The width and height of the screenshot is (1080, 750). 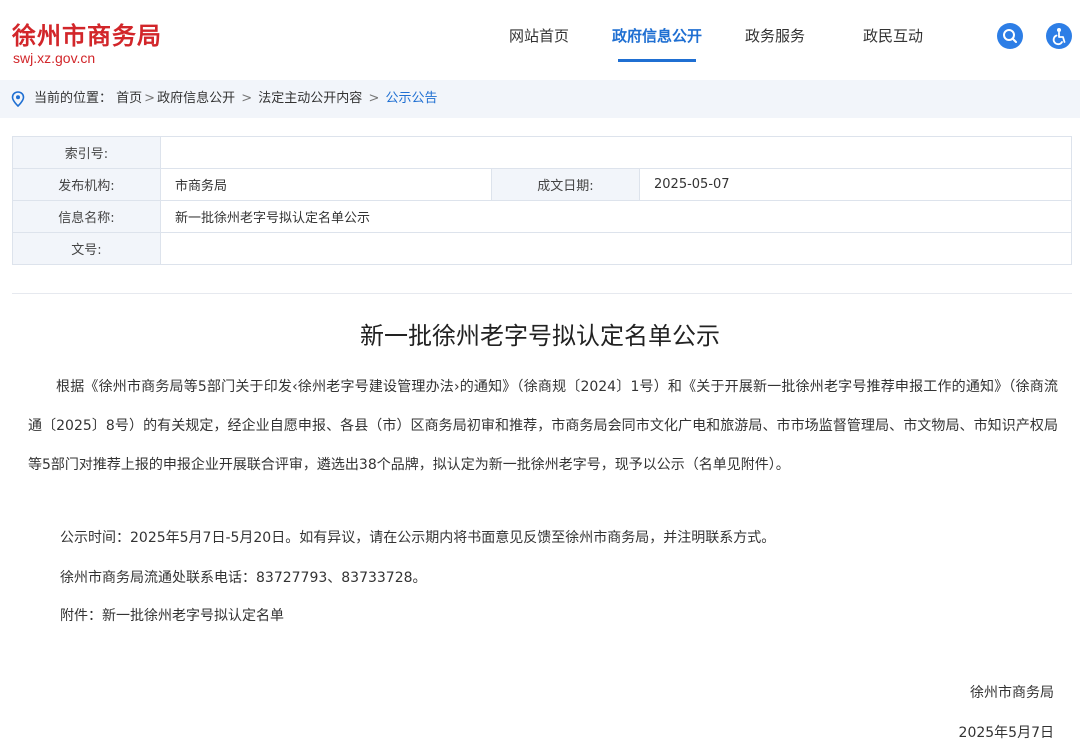 What do you see at coordinates (1012, 693) in the screenshot?
I see `signature-org: 徐州市商务局` at bounding box center [1012, 693].